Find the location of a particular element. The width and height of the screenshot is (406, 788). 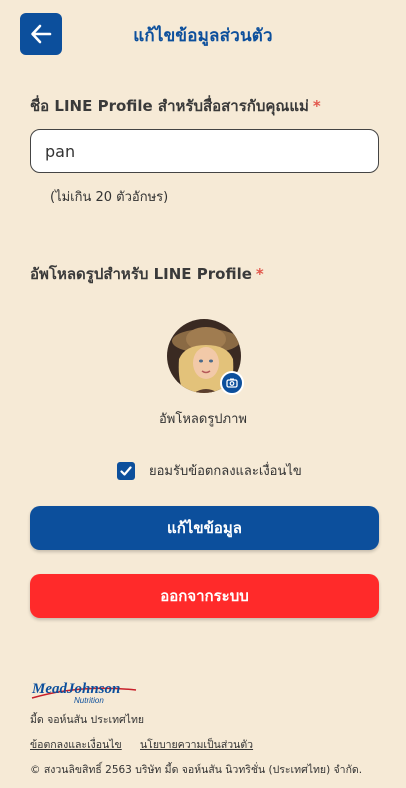

camera-badge is located at coordinates (232, 383).